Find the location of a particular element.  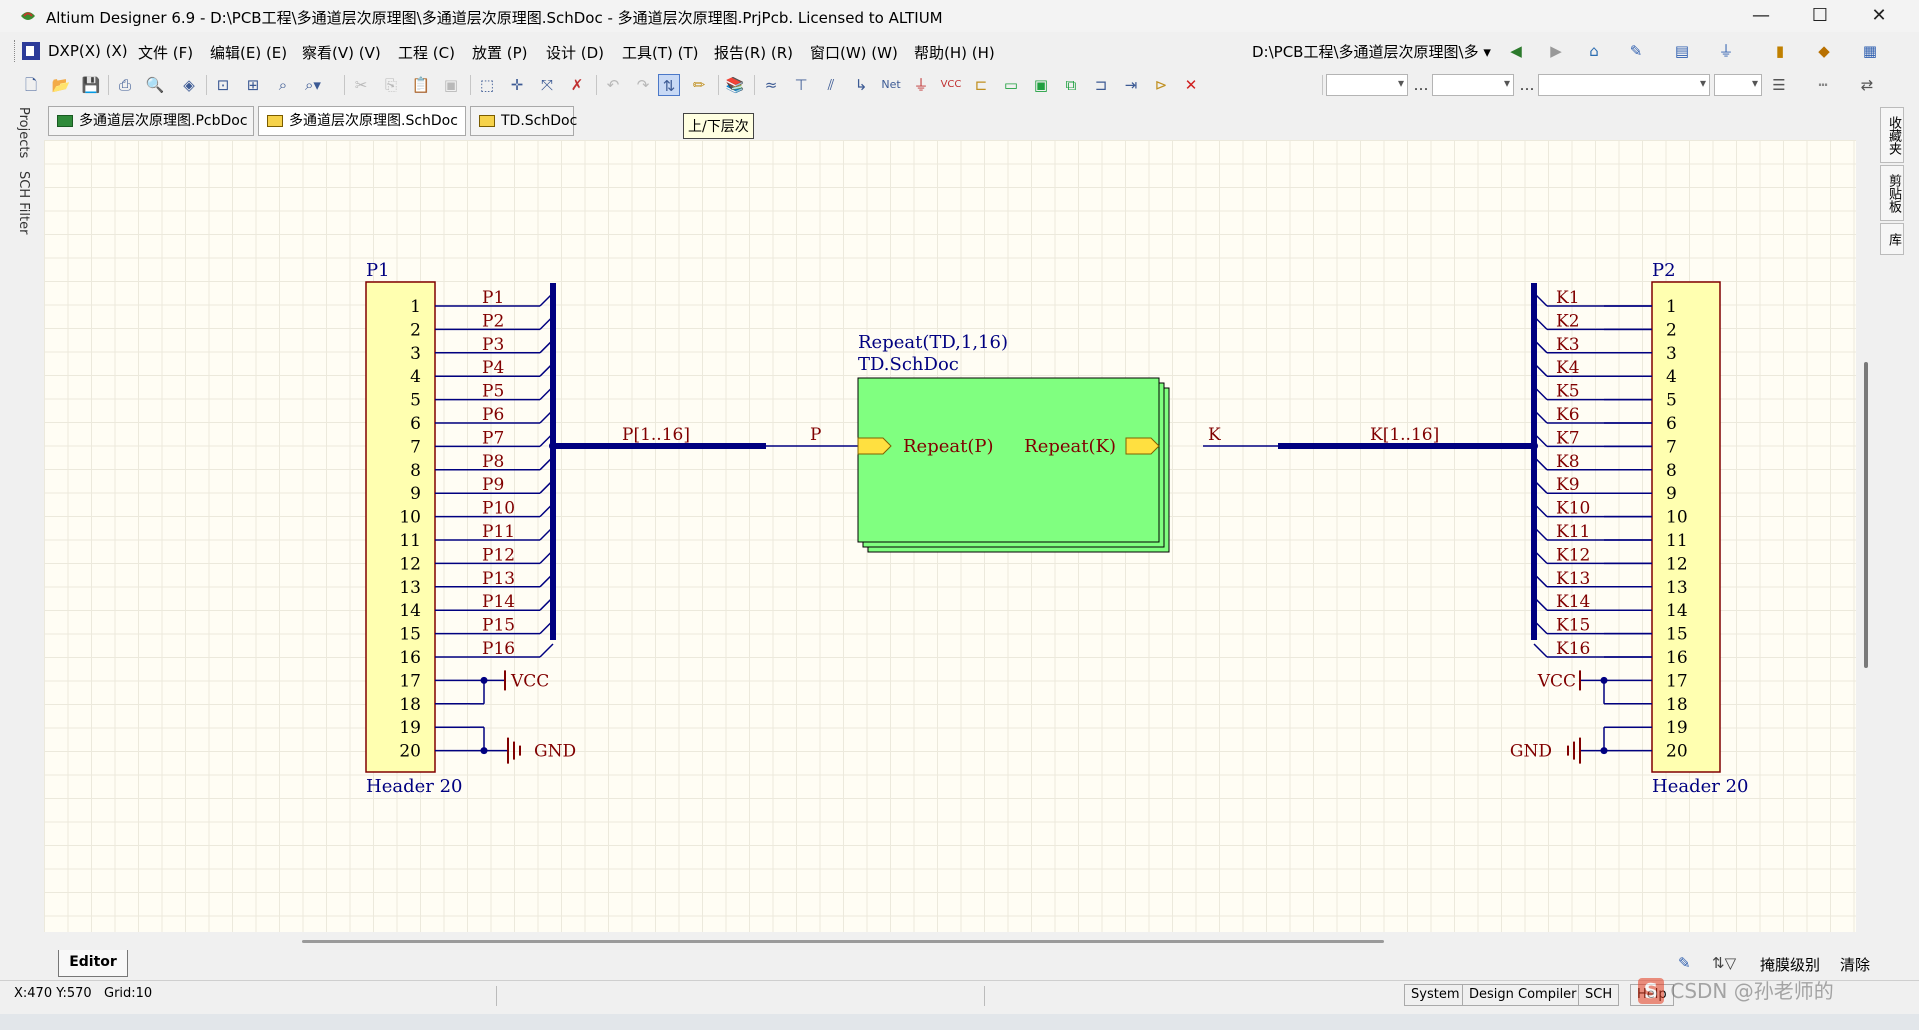

horizontal-scrollbar is located at coordinates (843, 941).